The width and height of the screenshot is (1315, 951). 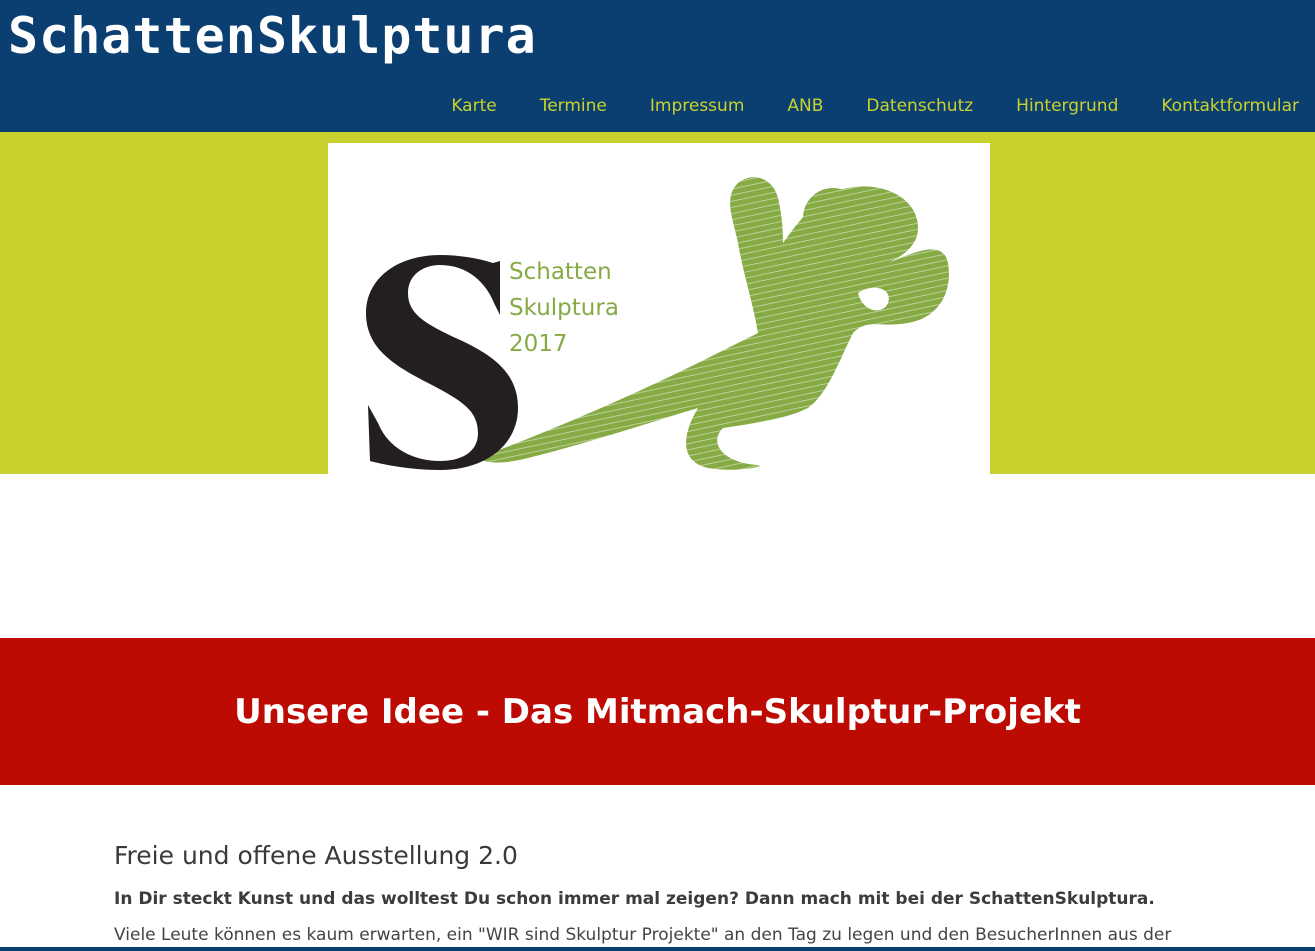 What do you see at coordinates (473, 106) in the screenshot?
I see `nav-item-karte: Karte` at bounding box center [473, 106].